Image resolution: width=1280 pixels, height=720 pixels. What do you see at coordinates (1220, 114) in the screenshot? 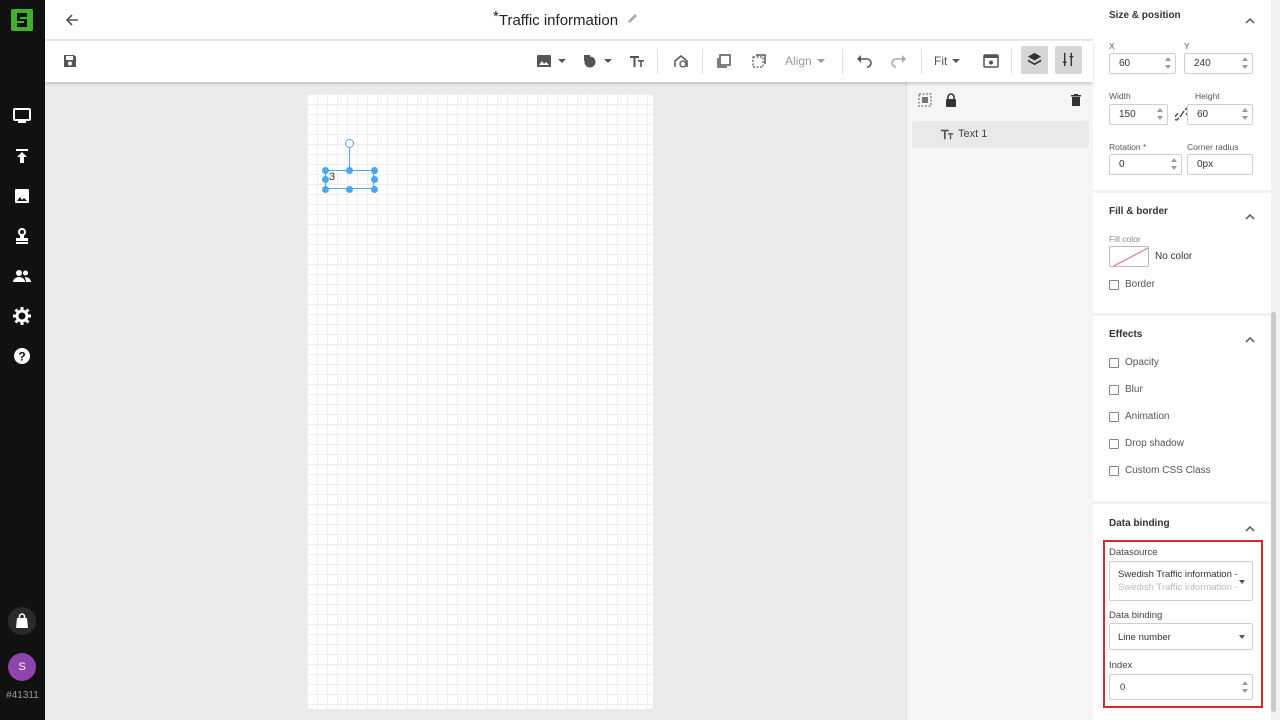
I see `height-input: 60` at bounding box center [1220, 114].